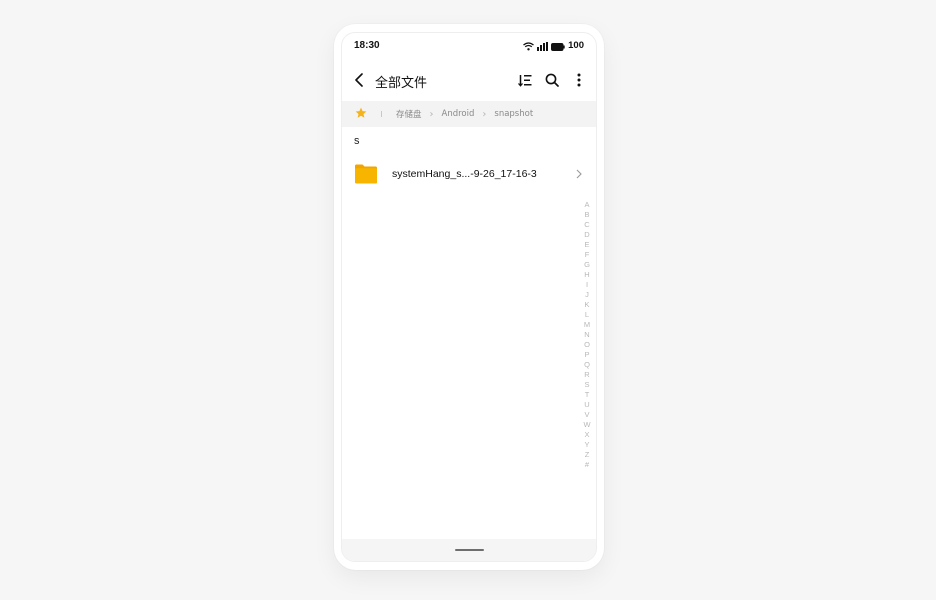 Image resolution: width=936 pixels, height=600 pixels. I want to click on back-arrow-icon, so click(359, 81).